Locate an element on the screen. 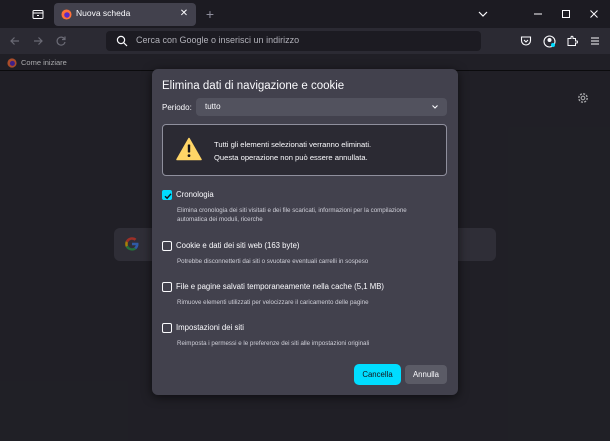  firefox-logo-icon is located at coordinates (66, 14).